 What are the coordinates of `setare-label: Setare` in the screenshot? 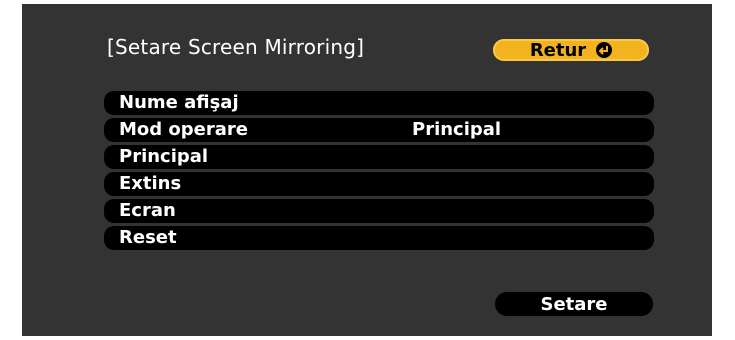 It's located at (574, 304).